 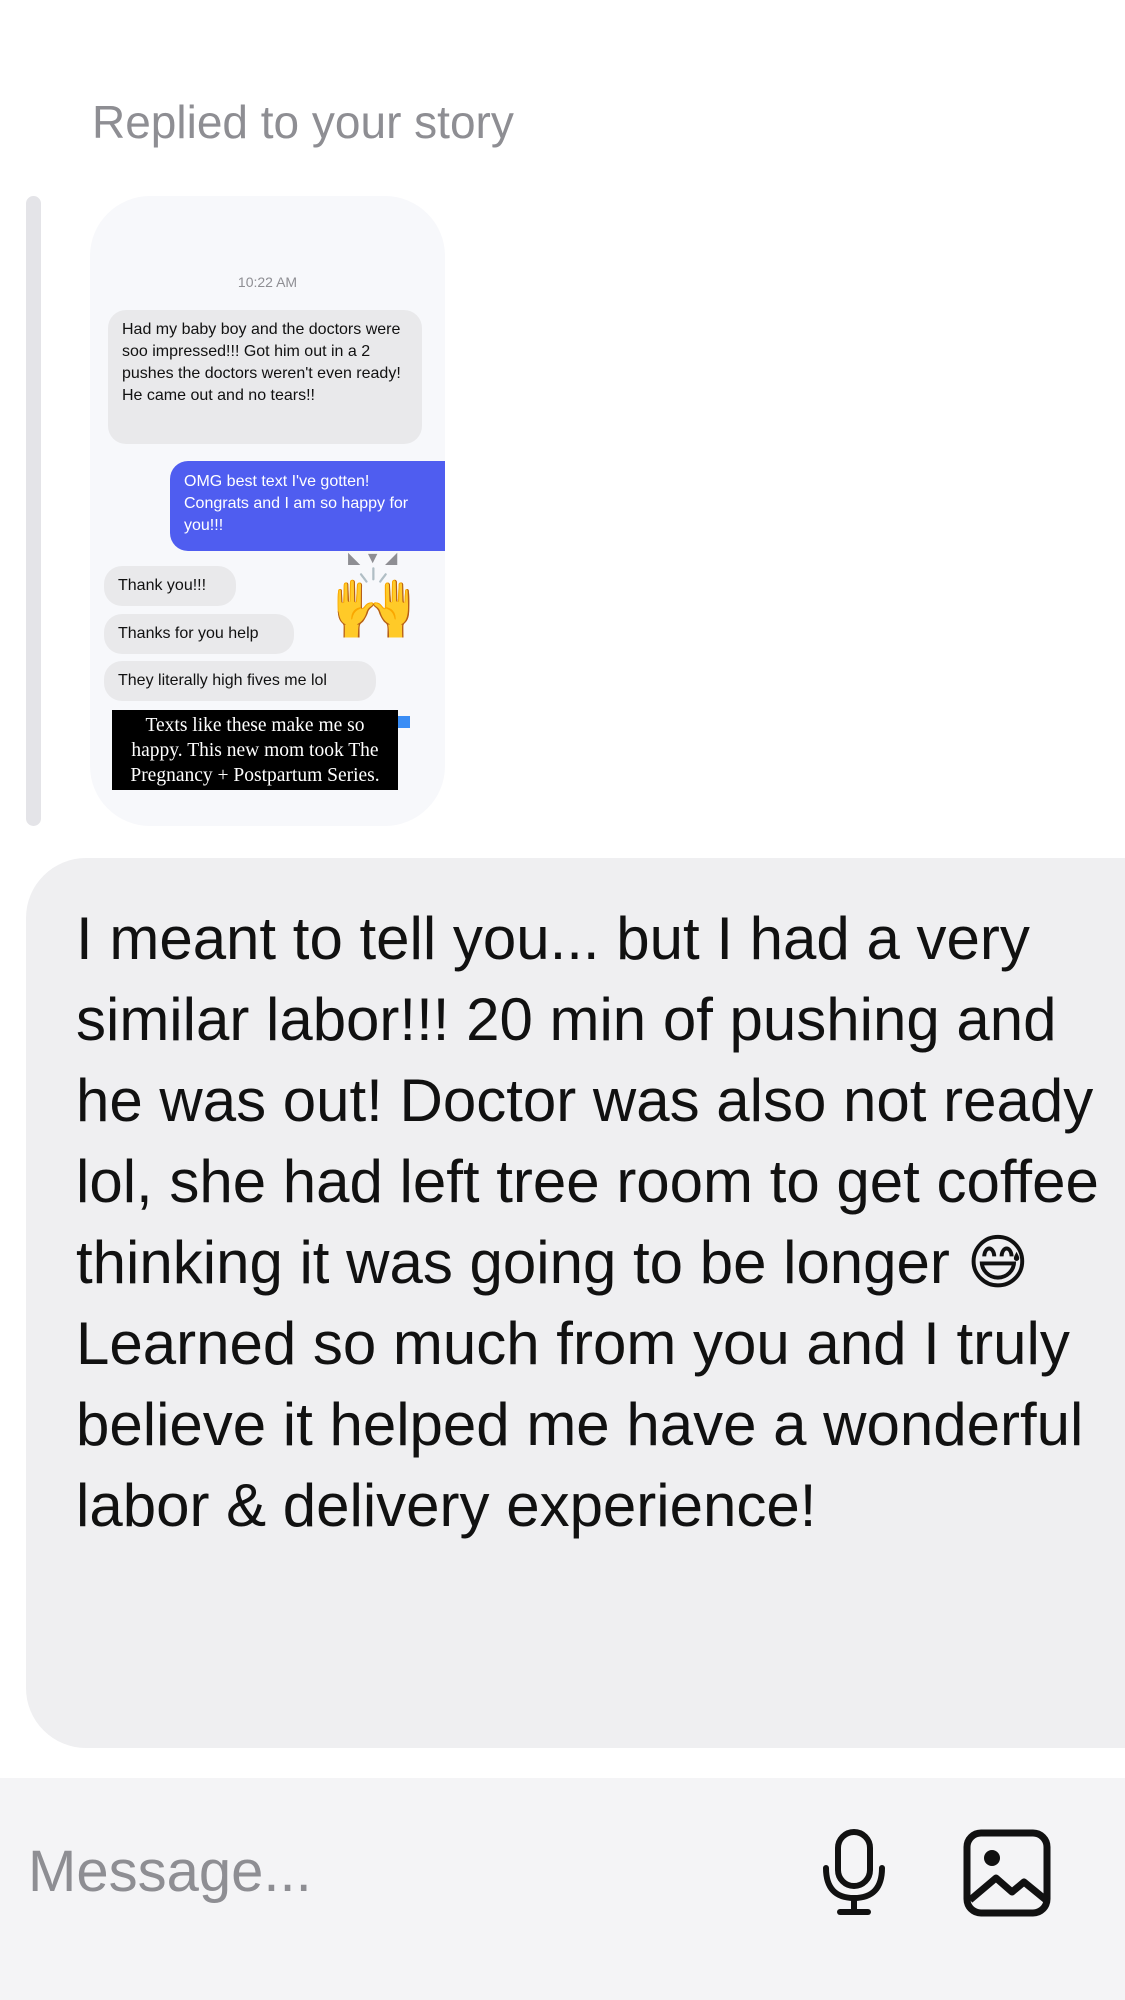 I want to click on header-time: 10:45 AM, so click(x=562, y=5).